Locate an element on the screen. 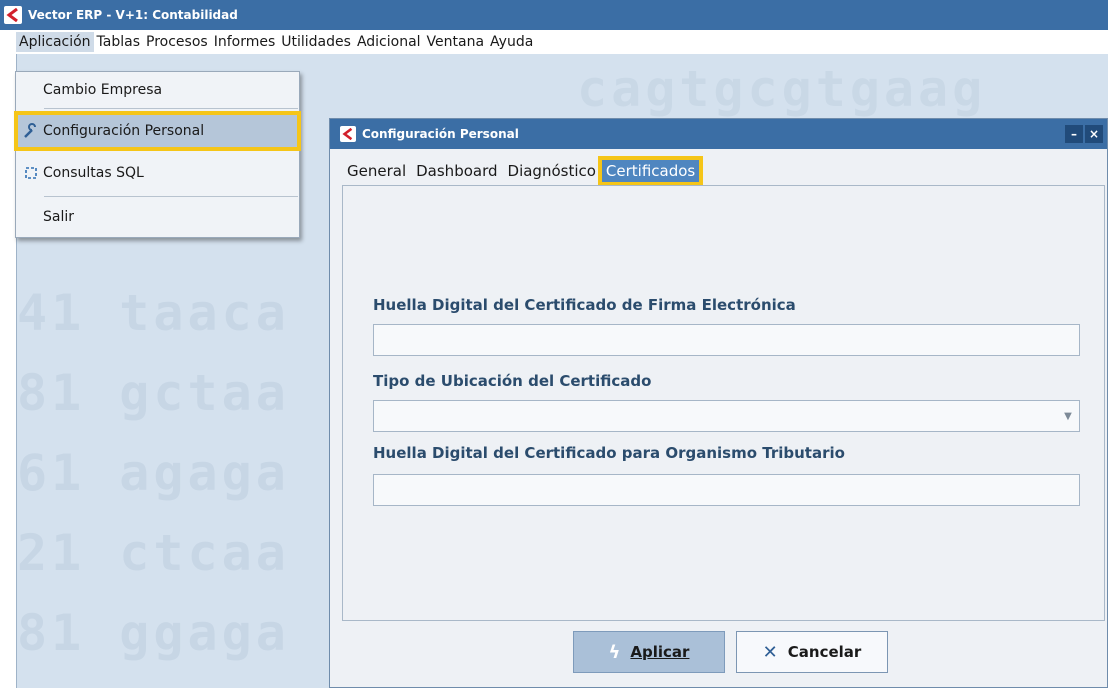 This screenshot has width=1108, height=688. minimize-button: – is located at coordinates (1074, 134).